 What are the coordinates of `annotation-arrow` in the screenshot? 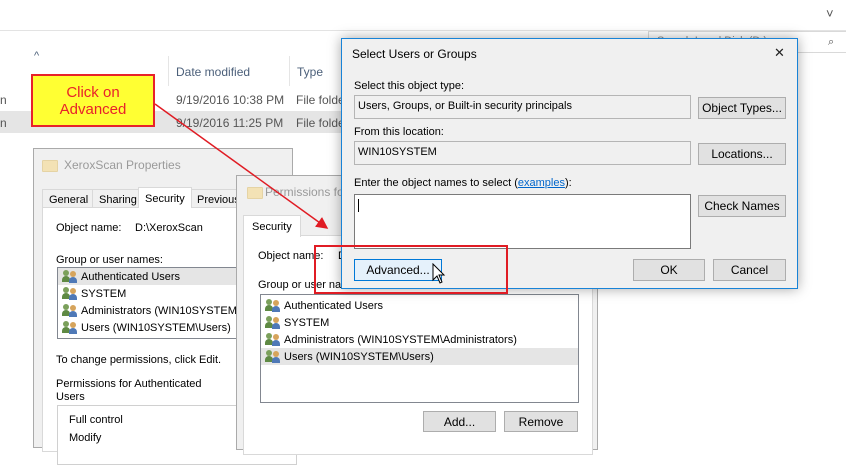 It's located at (241, 166).